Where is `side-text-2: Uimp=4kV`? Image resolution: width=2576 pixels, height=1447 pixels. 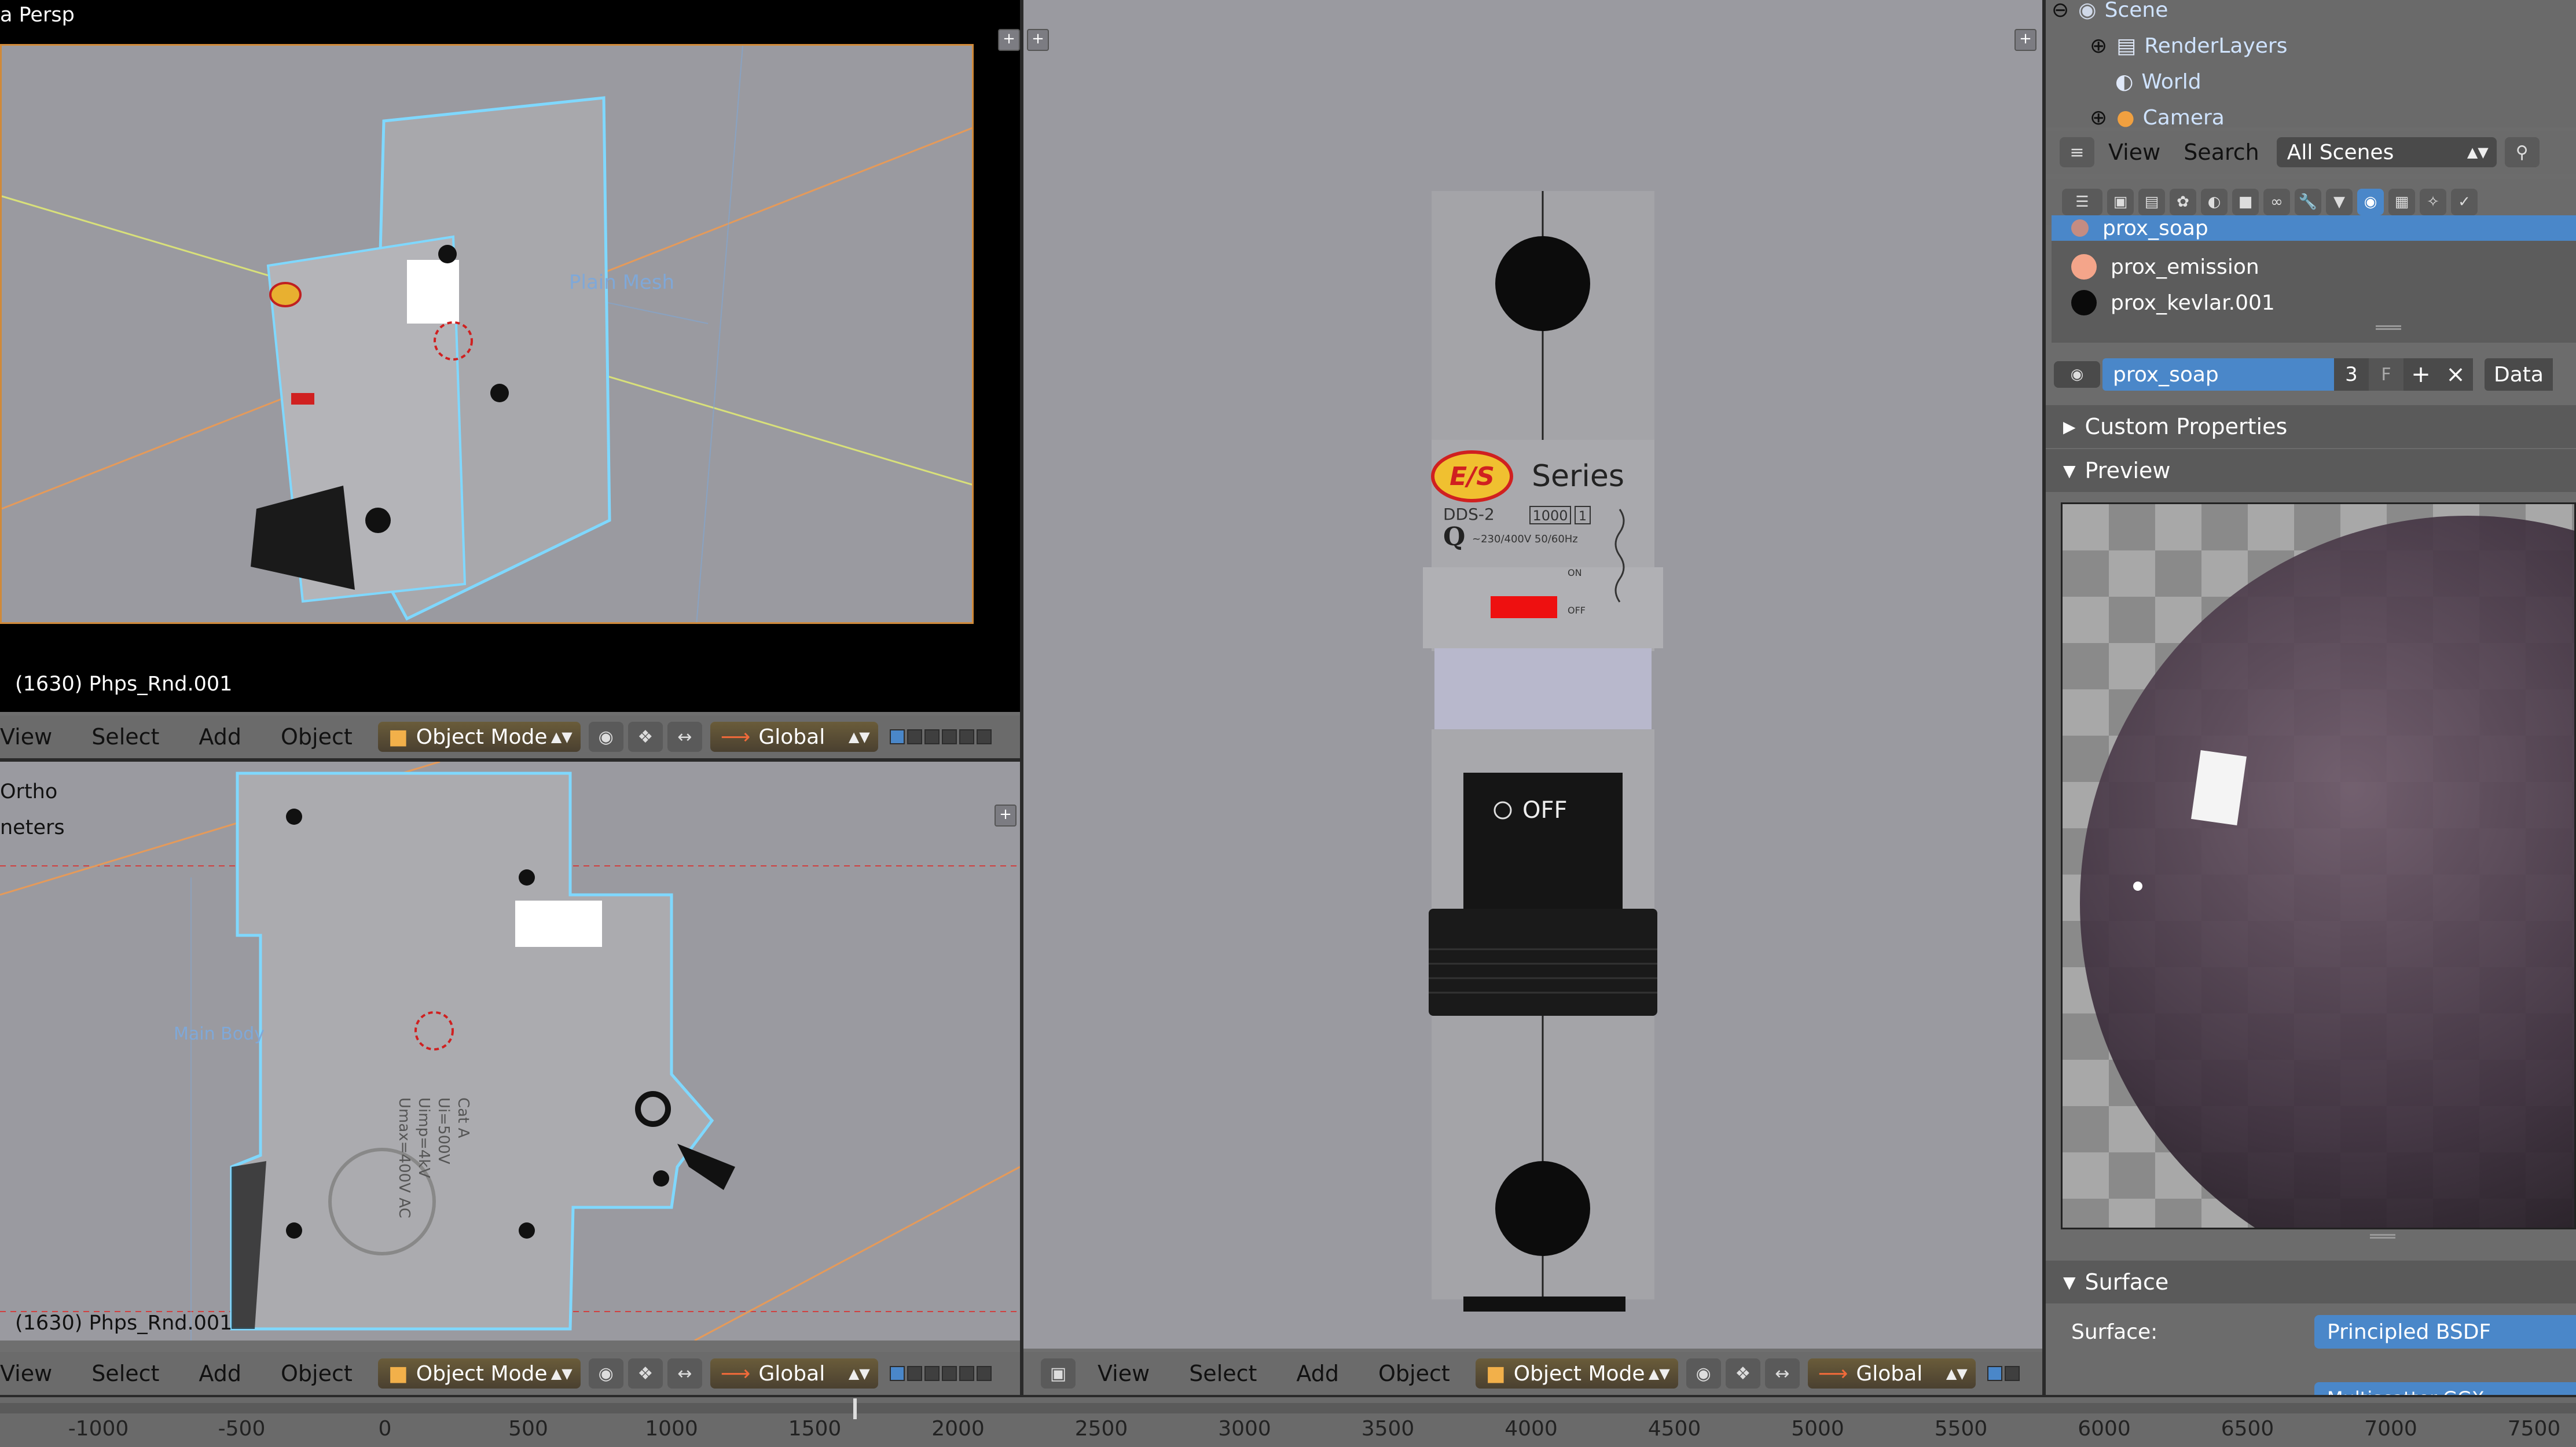
side-text-2: Uimp=4kV is located at coordinates (424, 1137).